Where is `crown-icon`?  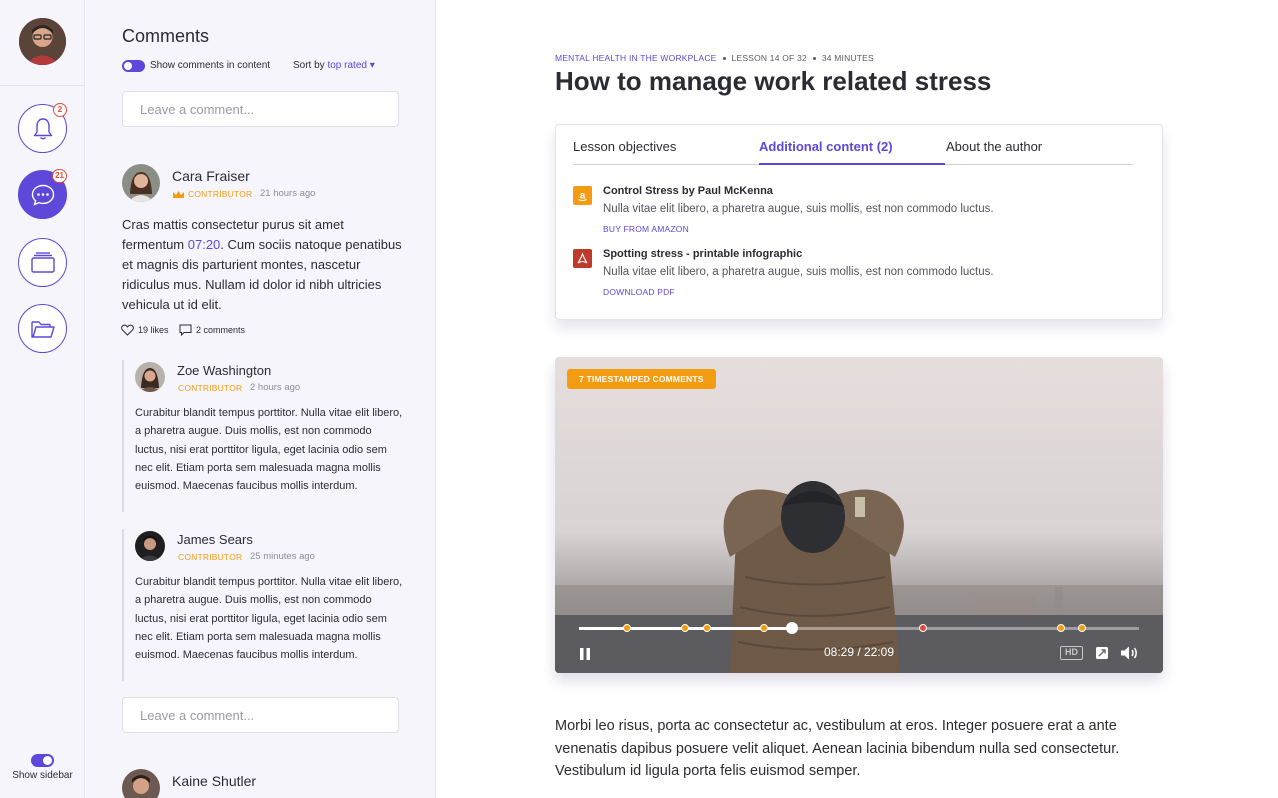 crown-icon is located at coordinates (178, 194).